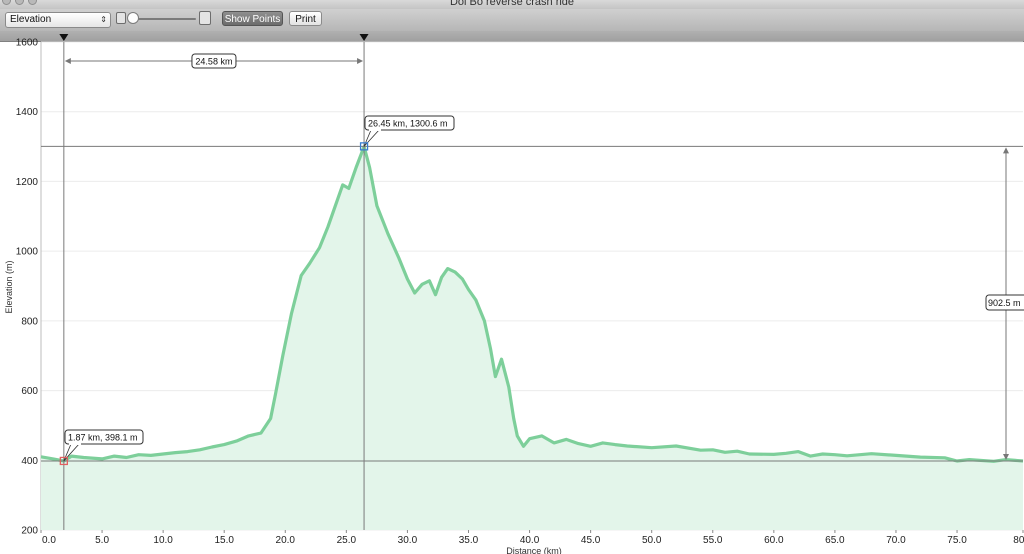 The image size is (1024, 554). What do you see at coordinates (591, 540) in the screenshot?
I see `x-tick-label: 45.0` at bounding box center [591, 540].